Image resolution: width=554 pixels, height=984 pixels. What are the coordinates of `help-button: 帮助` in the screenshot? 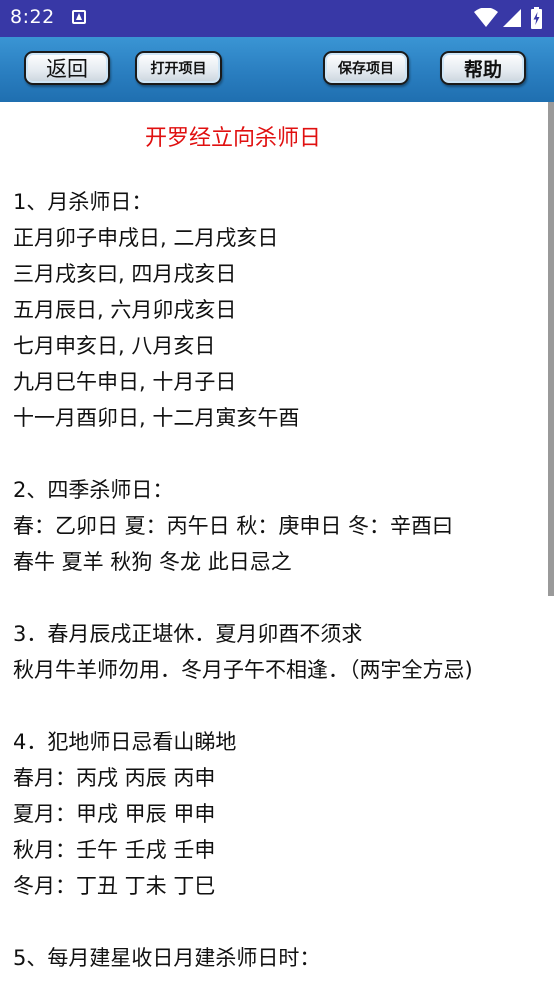 It's located at (483, 68).